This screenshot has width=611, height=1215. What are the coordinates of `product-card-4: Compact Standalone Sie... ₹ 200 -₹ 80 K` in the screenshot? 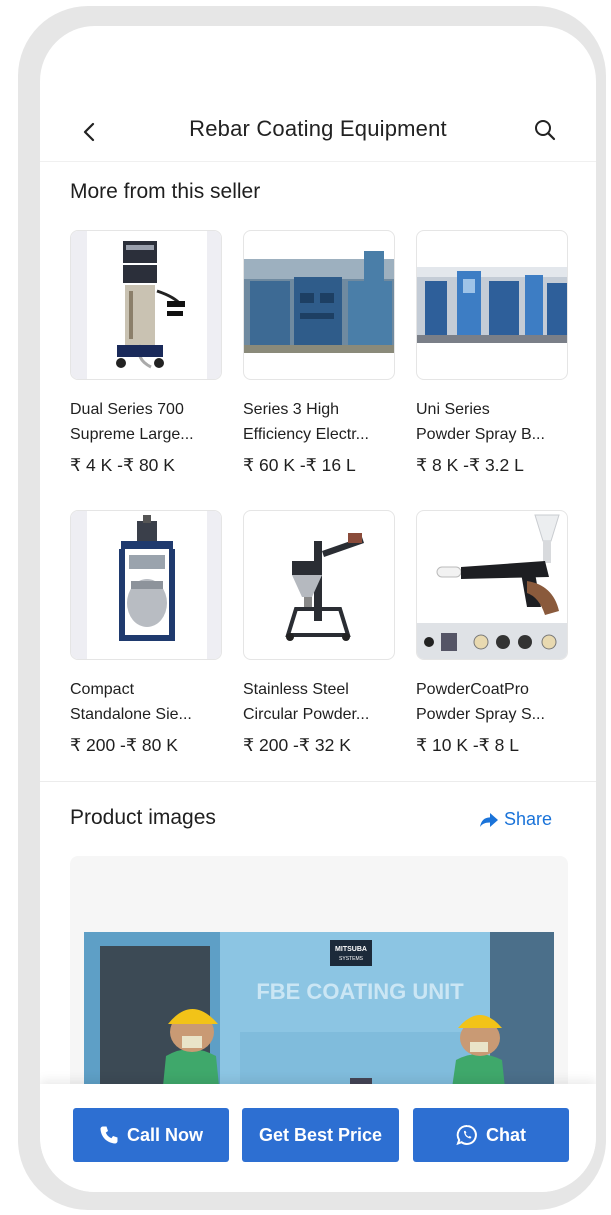 It's located at (146, 633).